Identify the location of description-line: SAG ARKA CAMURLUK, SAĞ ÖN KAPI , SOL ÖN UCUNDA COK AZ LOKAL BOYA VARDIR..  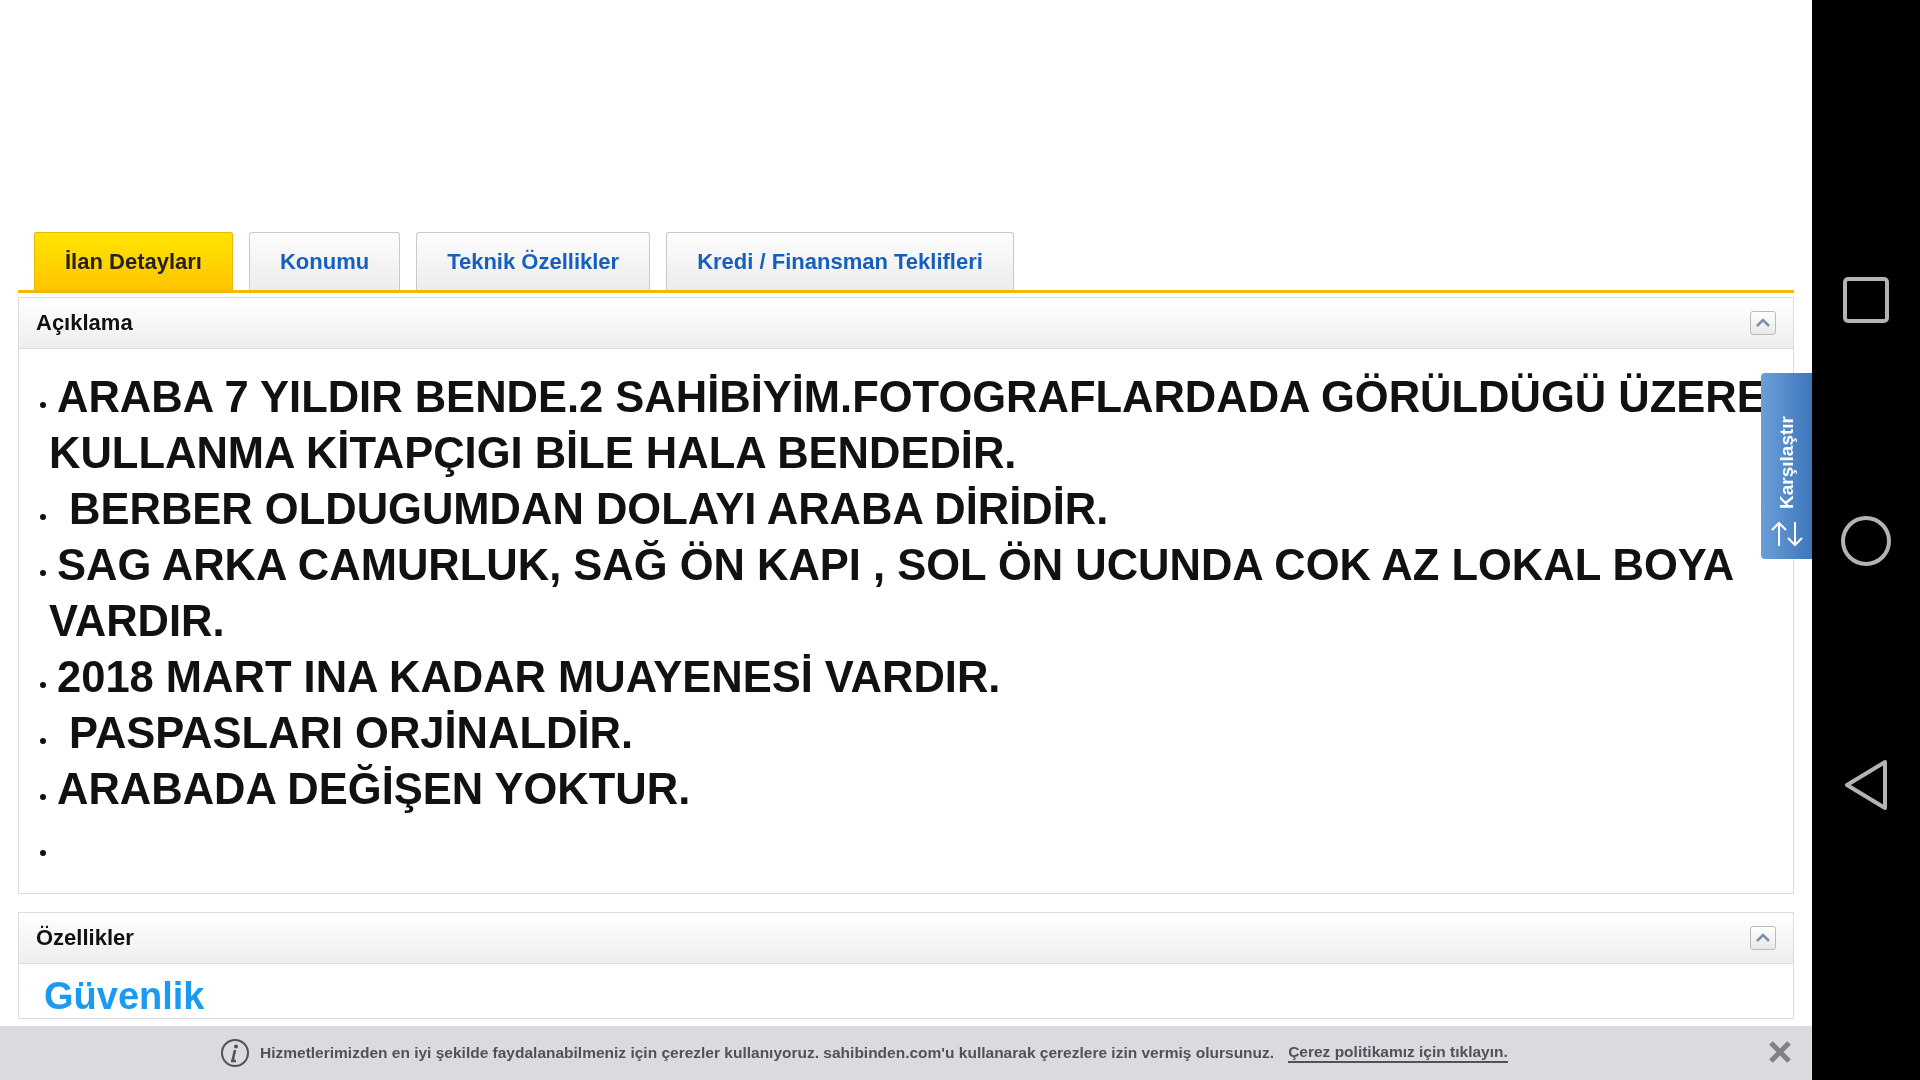
(891, 593).